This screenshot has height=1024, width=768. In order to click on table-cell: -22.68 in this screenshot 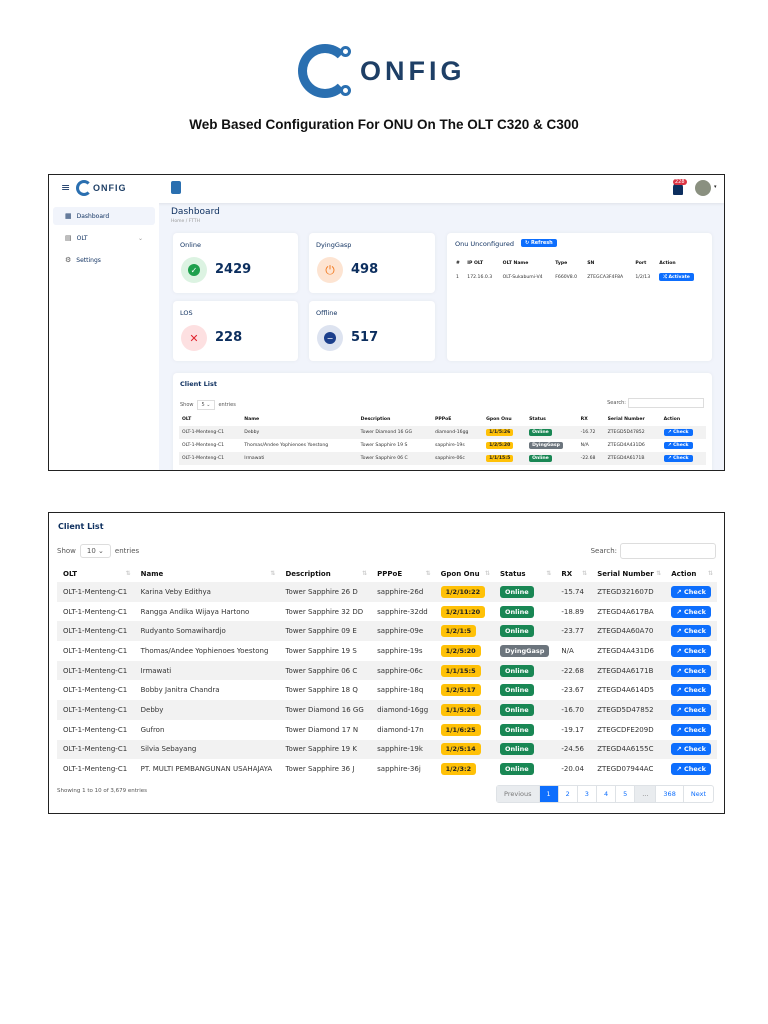, I will do `click(591, 458)`.